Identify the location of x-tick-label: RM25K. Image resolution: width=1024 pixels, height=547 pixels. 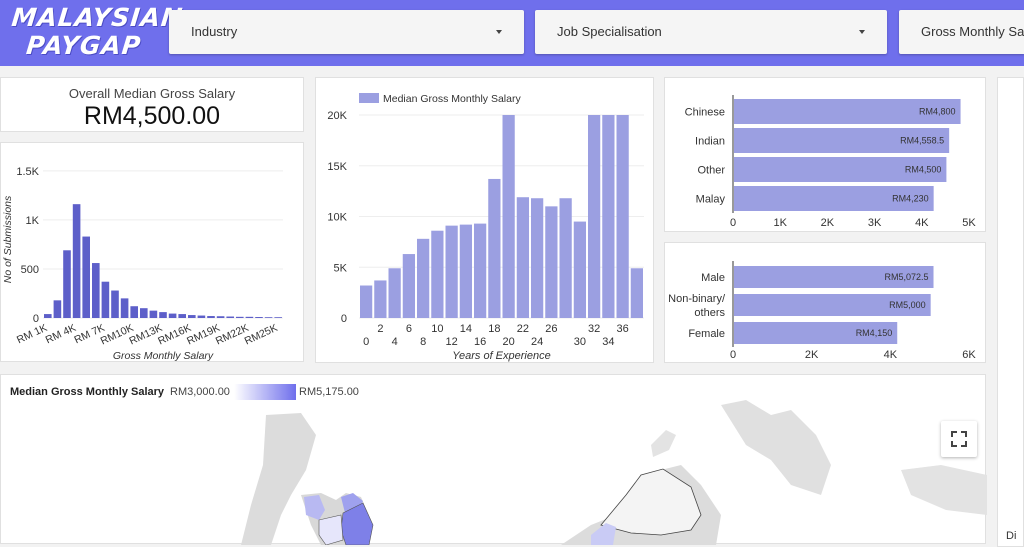
(261, 335).